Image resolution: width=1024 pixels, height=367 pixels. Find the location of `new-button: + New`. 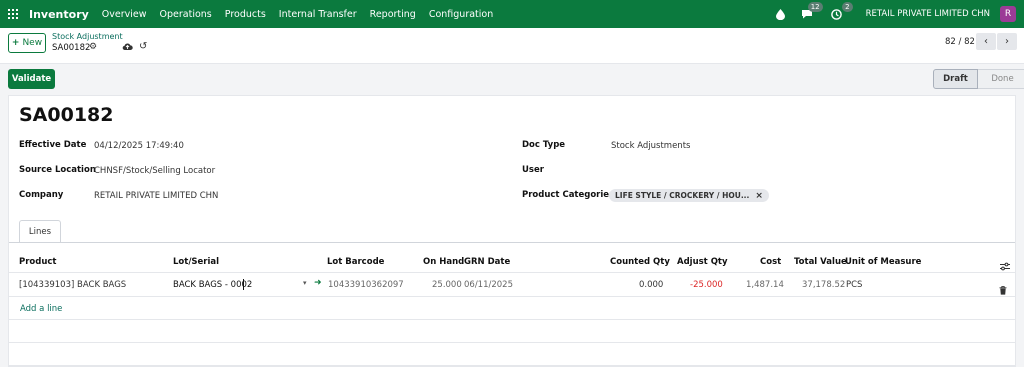

new-button: + New is located at coordinates (27, 43).